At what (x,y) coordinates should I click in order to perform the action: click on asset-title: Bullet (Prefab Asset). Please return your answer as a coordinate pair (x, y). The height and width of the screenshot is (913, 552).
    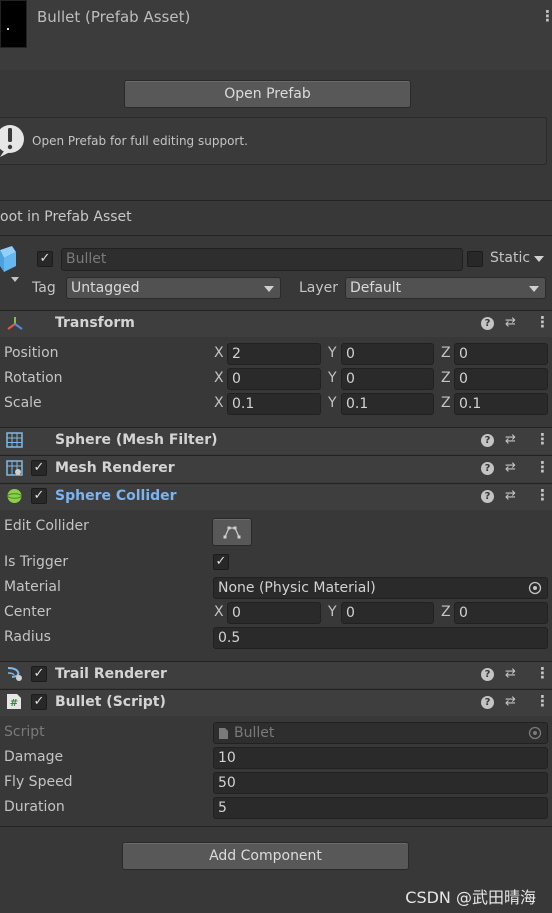
    Looking at the image, I should click on (114, 17).